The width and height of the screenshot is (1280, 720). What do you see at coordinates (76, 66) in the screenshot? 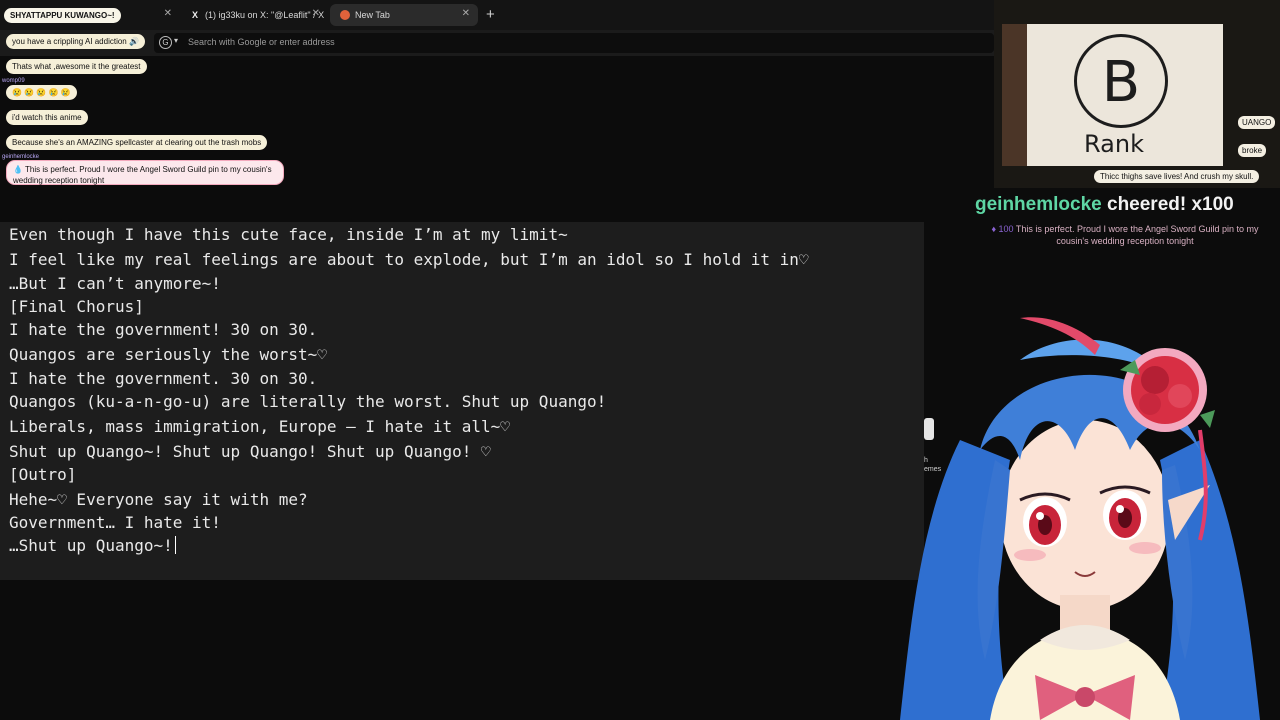
I see `chat-message: Thats what ,awesome it the greatest` at bounding box center [76, 66].